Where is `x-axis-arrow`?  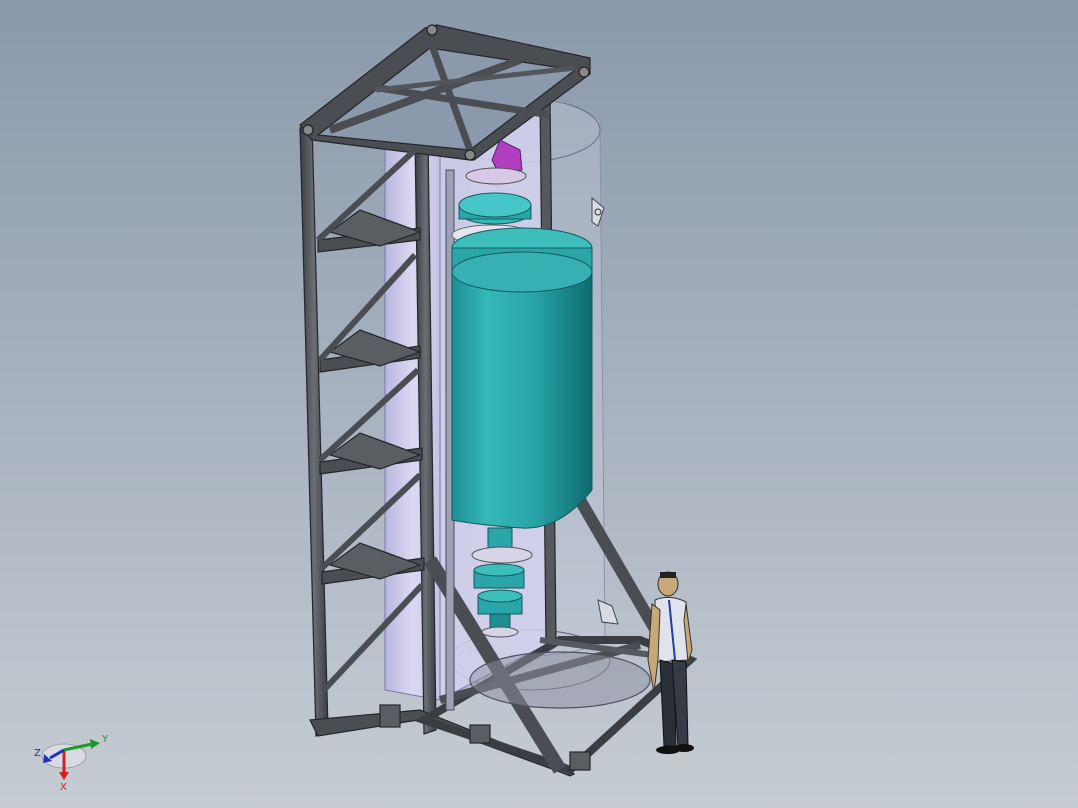
x-axis-arrow is located at coordinates (64, 776).